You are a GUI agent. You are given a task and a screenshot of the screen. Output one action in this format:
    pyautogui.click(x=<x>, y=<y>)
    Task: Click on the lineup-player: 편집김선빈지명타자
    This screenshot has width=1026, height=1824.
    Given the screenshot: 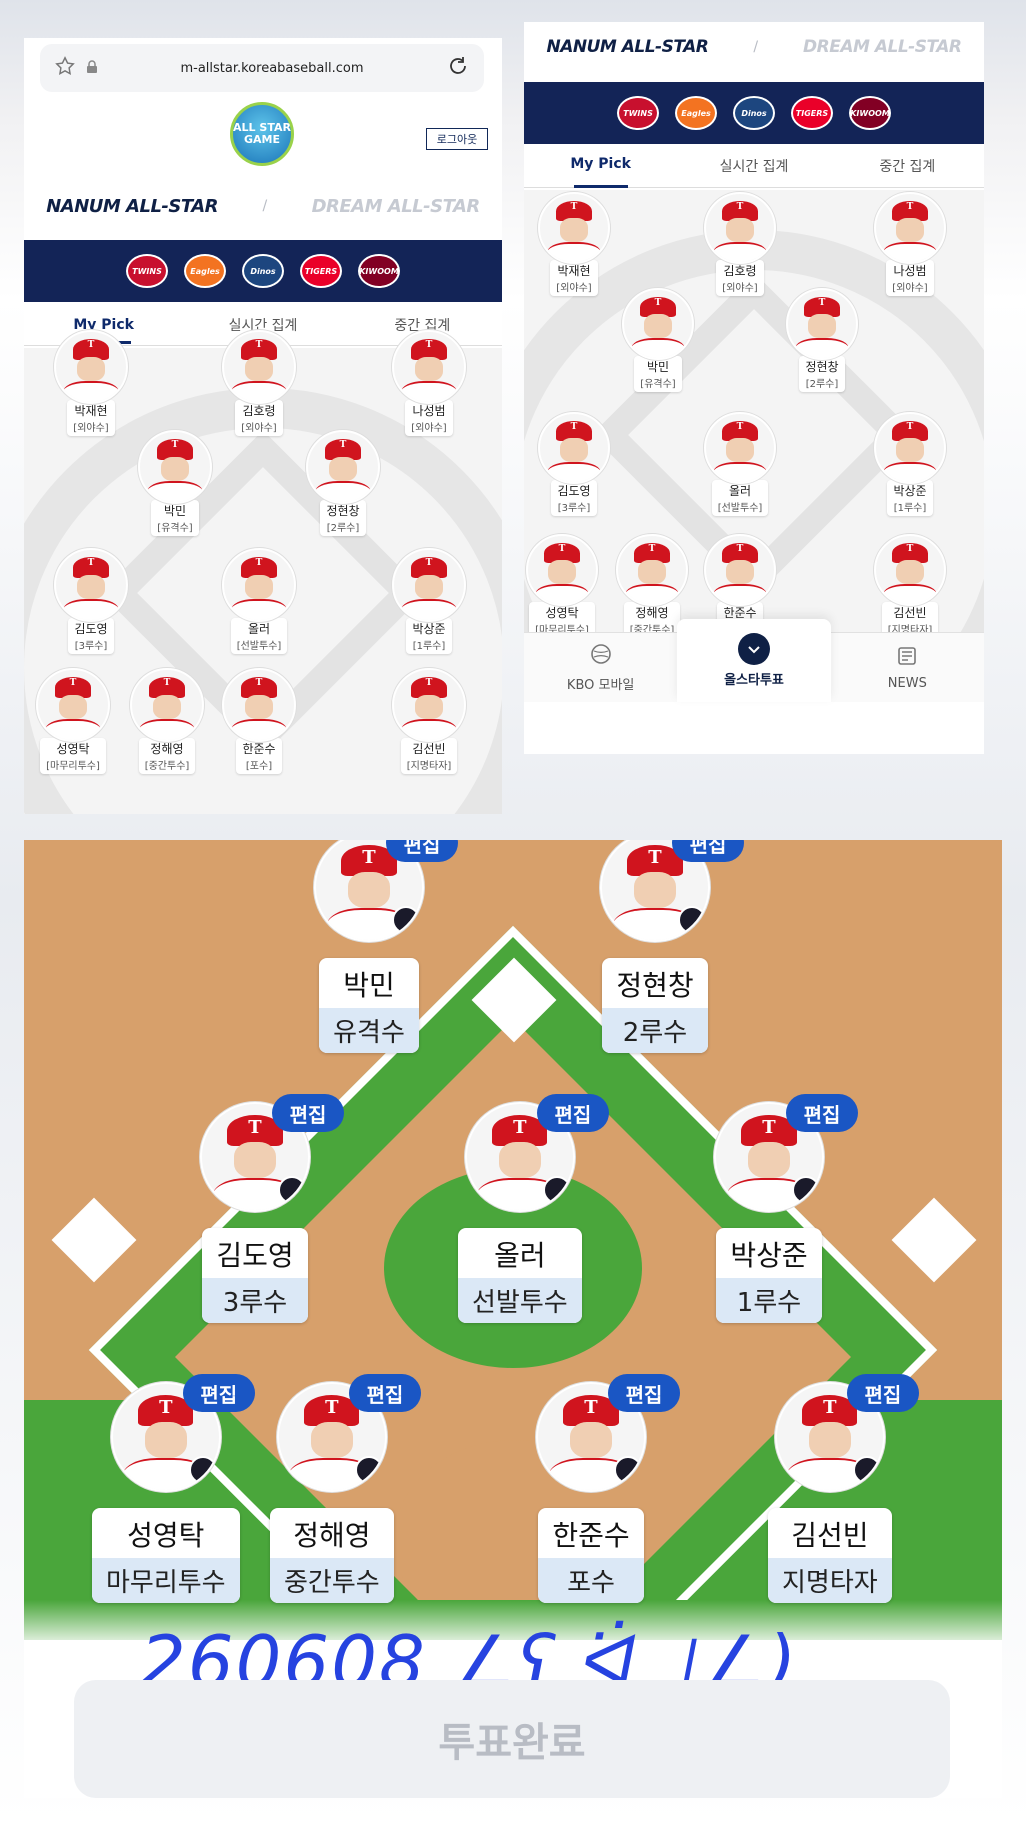 What is the action you would take?
    pyautogui.click(x=843, y=1488)
    